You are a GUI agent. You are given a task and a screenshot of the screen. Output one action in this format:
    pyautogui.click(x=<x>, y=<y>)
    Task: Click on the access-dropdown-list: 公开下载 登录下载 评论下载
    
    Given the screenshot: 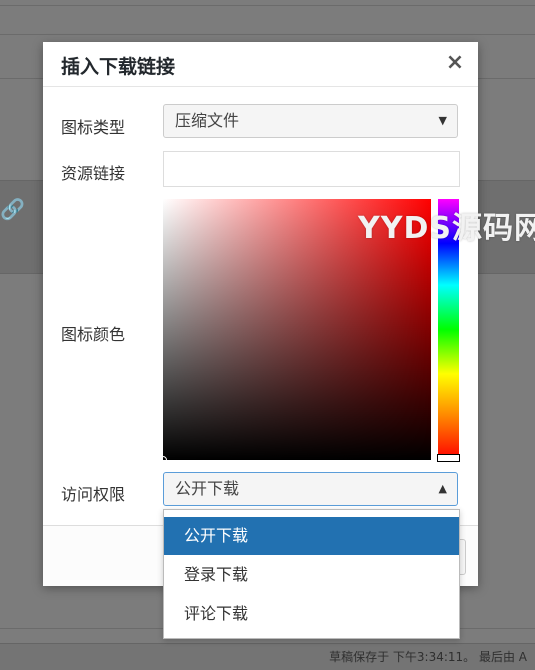 What is the action you would take?
    pyautogui.click(x=311, y=574)
    